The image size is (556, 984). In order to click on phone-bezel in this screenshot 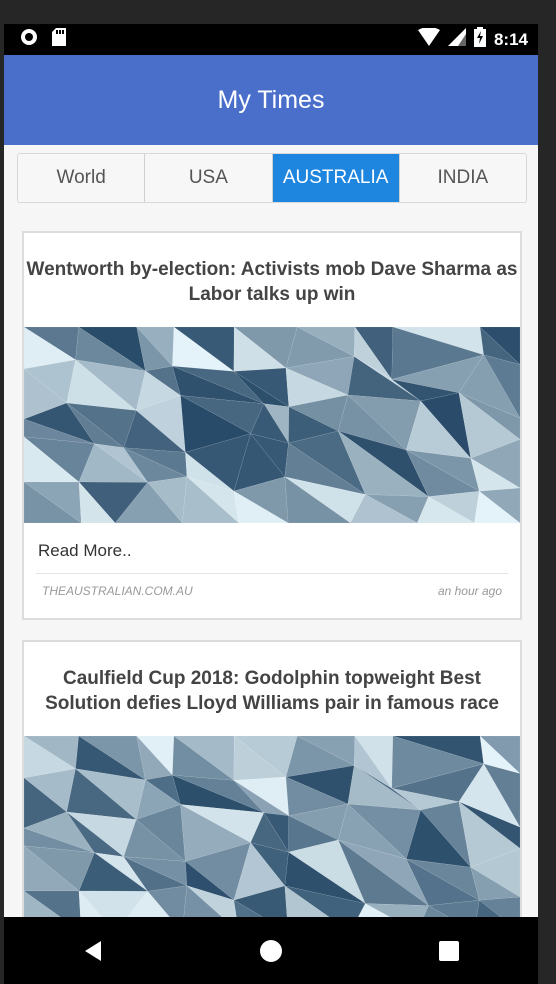, I will do `click(278, 12)`.